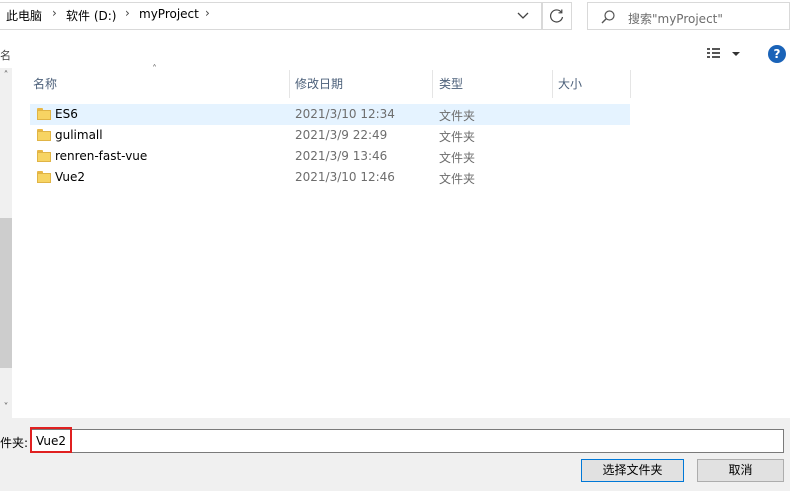 The width and height of the screenshot is (790, 491). Describe the element at coordinates (345, 114) in the screenshot. I see `file-date: 2021/3/10 12:34` at that location.